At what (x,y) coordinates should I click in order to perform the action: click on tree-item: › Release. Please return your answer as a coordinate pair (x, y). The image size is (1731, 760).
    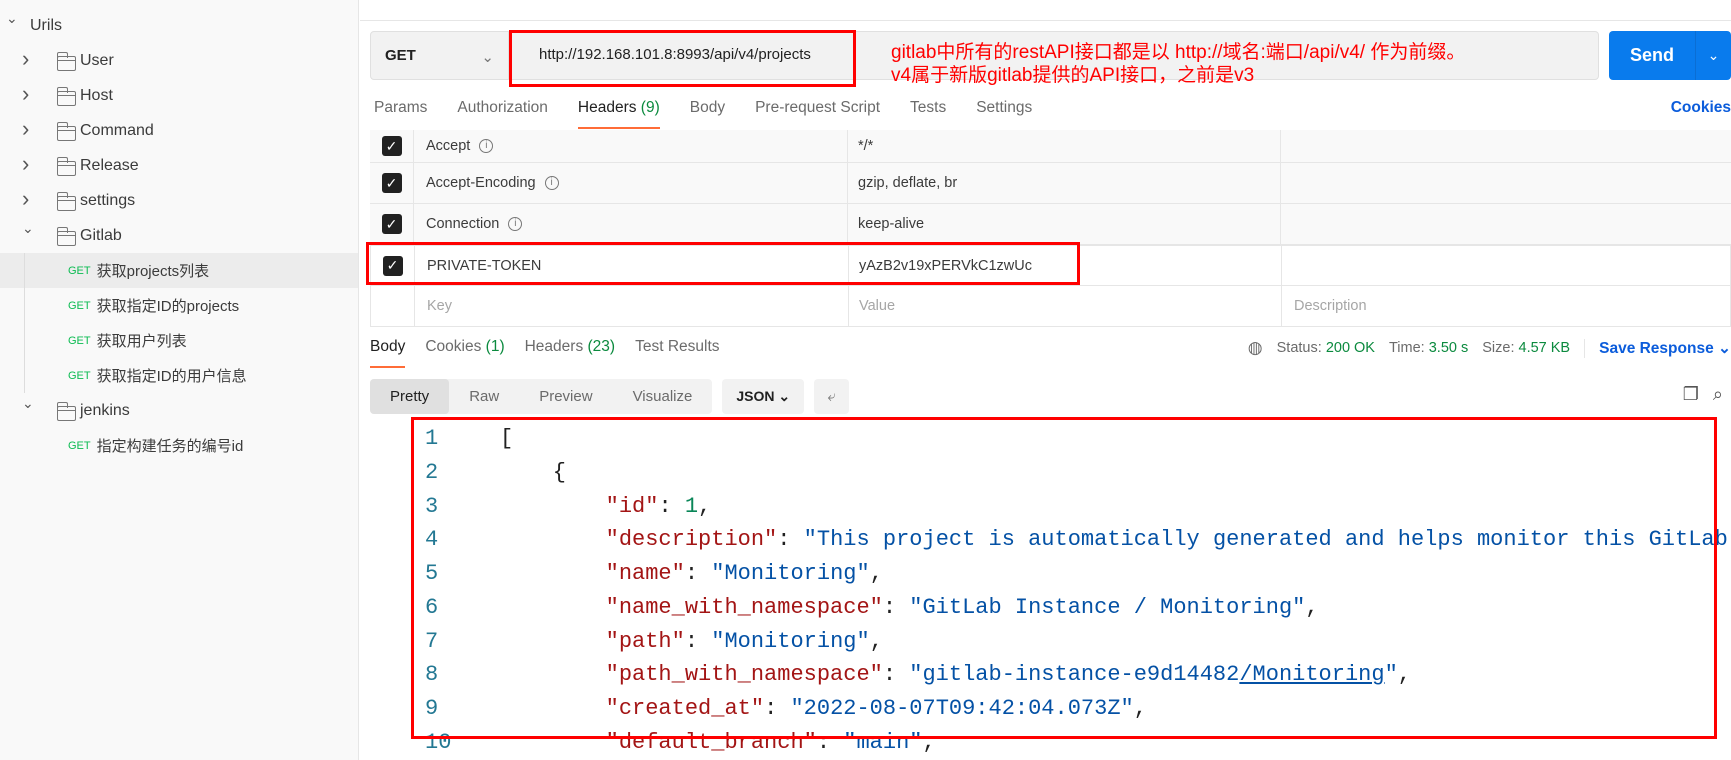
    Looking at the image, I should click on (179, 165).